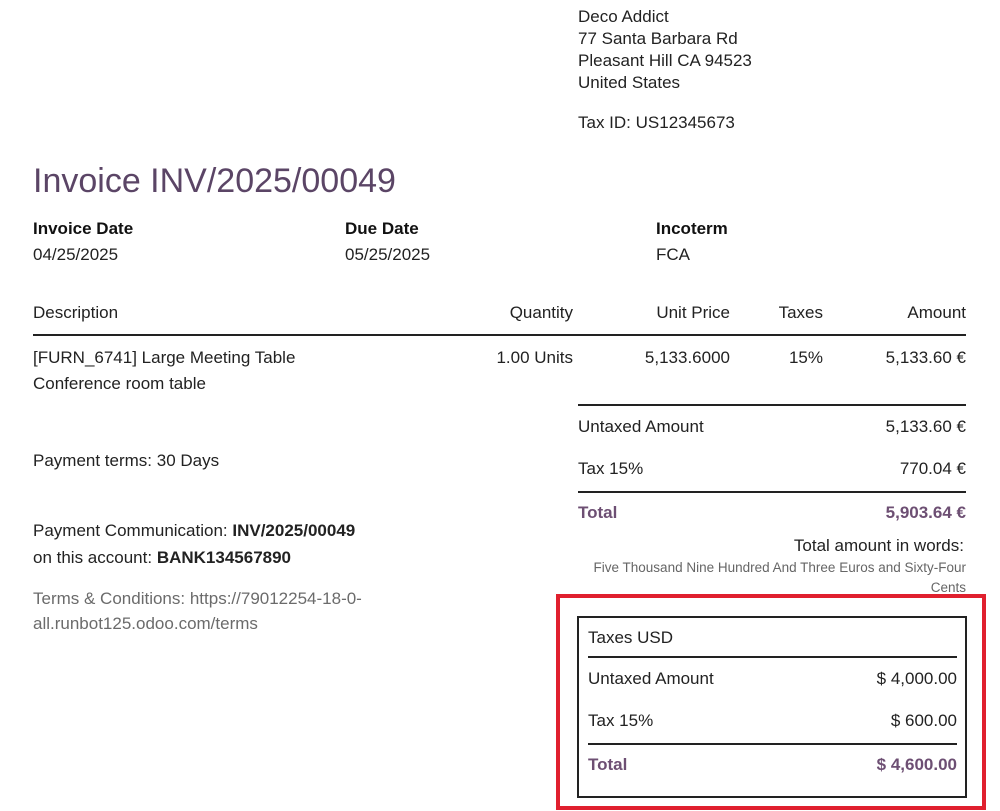 This screenshot has height=811, width=1000. I want to click on invoice-date-block: Invoice Date 04/25/2025, so click(83, 242).